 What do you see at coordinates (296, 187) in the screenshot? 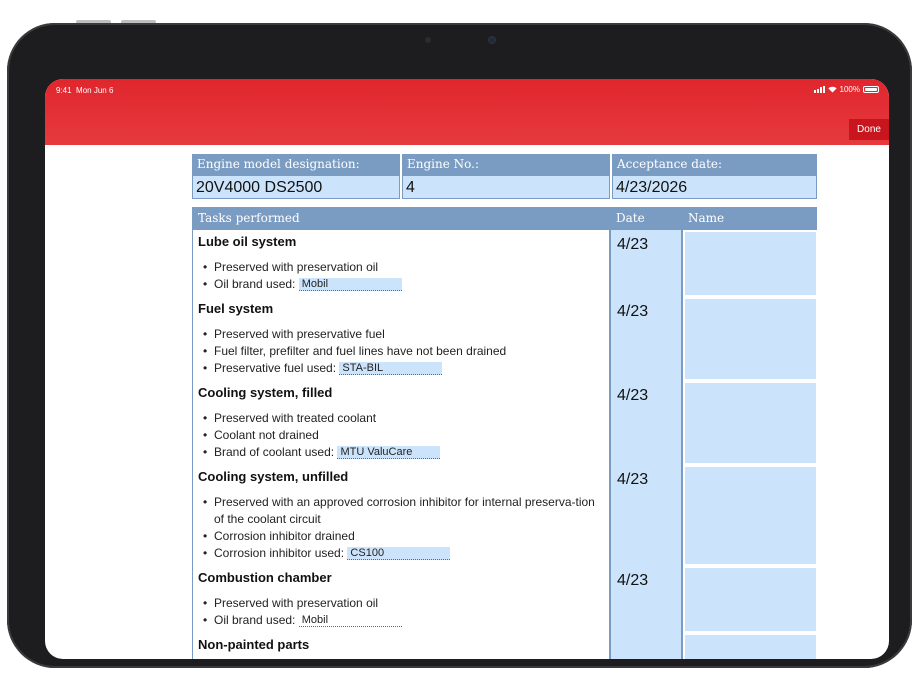
I see `engine-model-field: 20V4000 DS2500` at bounding box center [296, 187].